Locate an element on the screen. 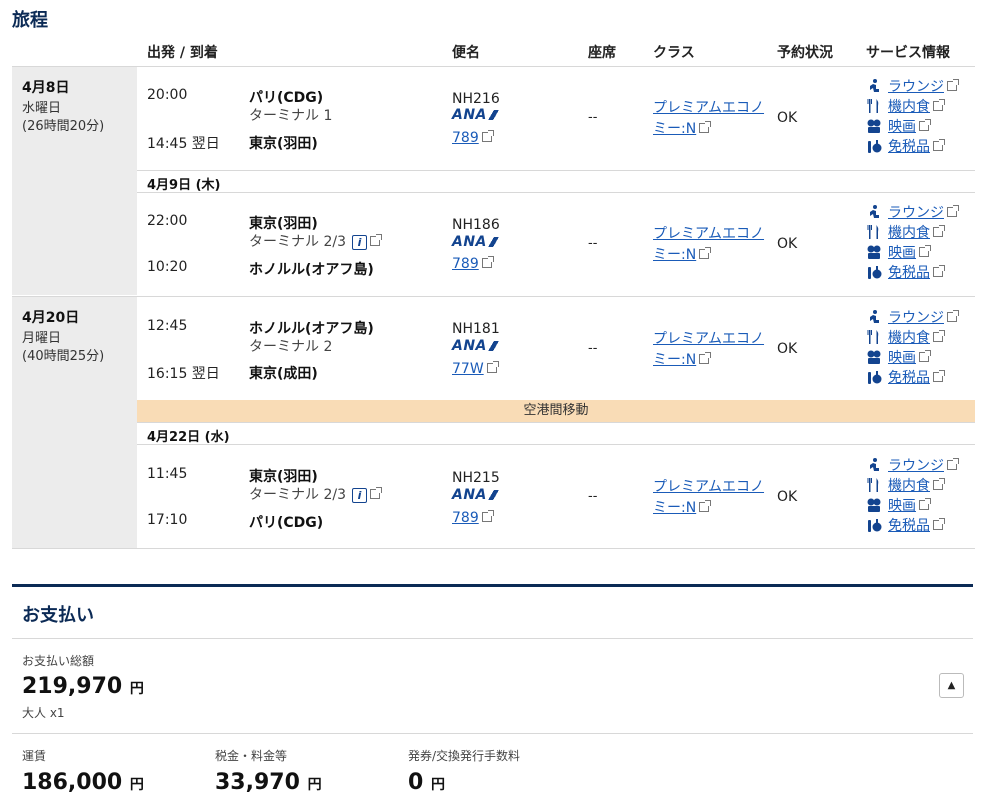 Image resolution: width=1000 pixels, height=812 pixels. service-list: ラウンジ 機内食 映画 免税品 is located at coordinates (912, 117).